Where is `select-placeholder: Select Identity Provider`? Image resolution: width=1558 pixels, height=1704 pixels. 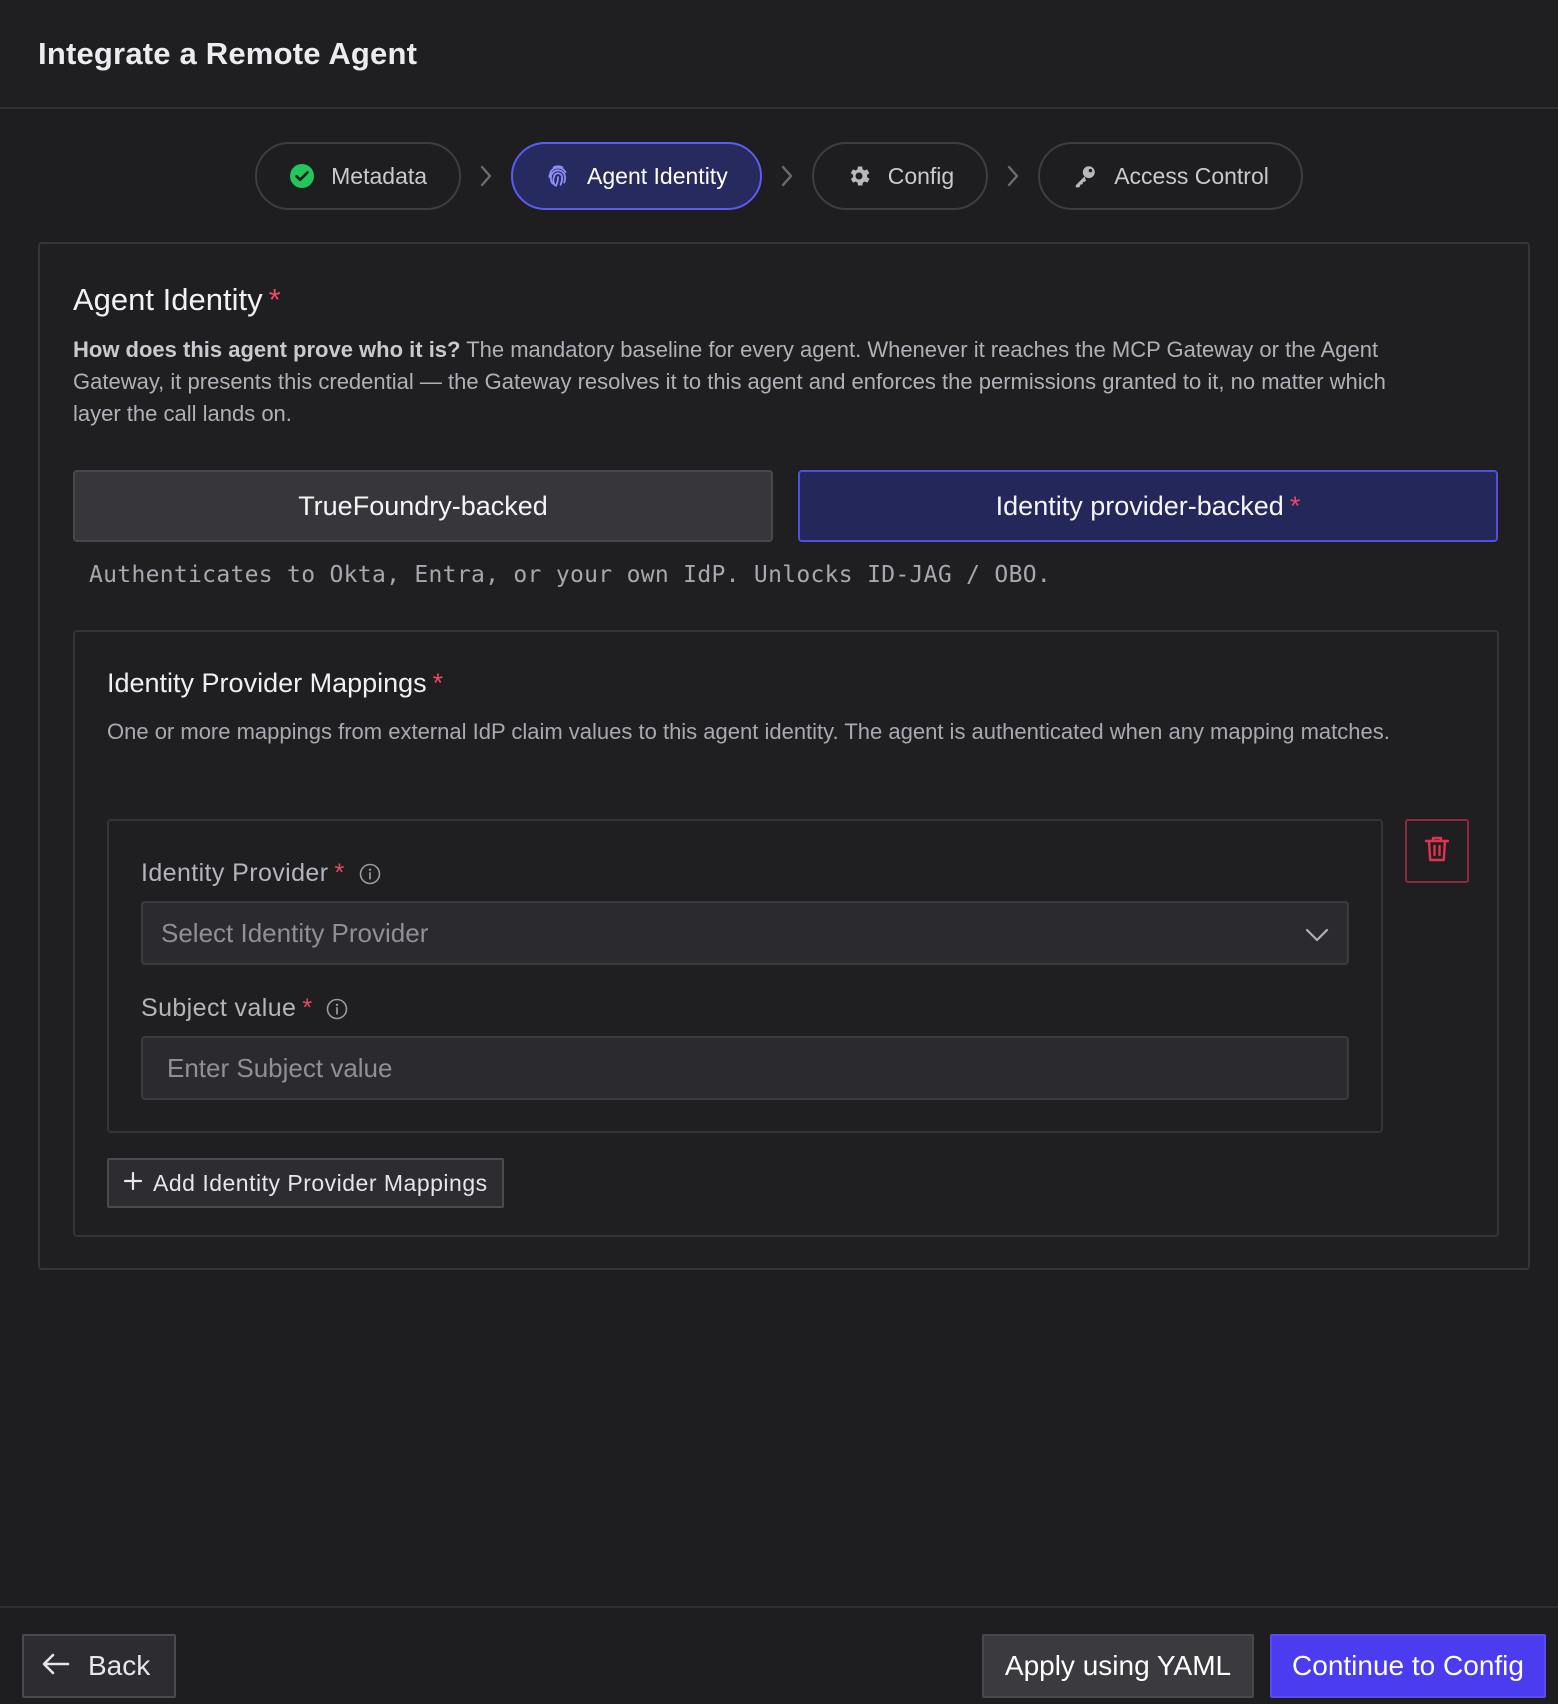
select-placeholder: Select Identity Provider is located at coordinates (295, 932).